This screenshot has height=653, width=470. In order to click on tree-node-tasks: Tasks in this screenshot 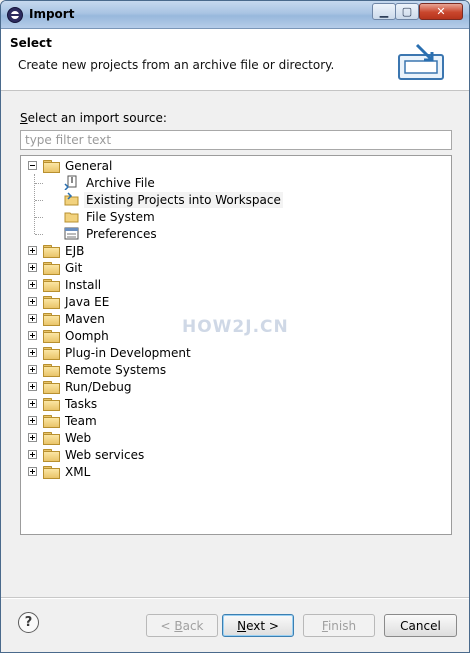, I will do `click(63, 403)`.